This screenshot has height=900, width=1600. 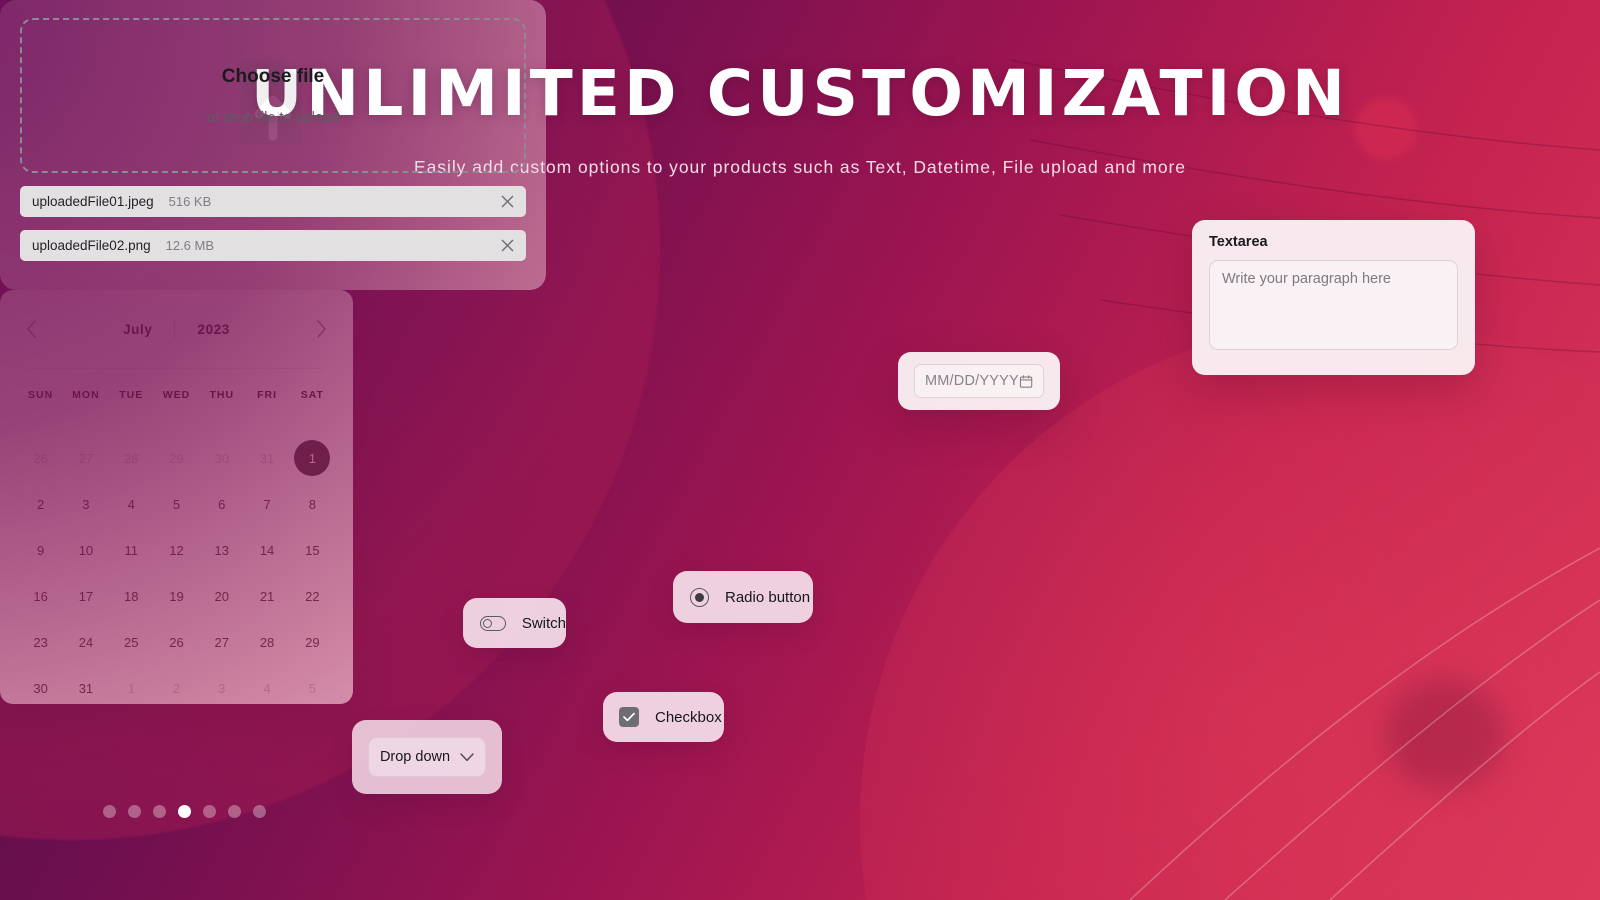 I want to click on calendar-day: 19, so click(x=176, y=596).